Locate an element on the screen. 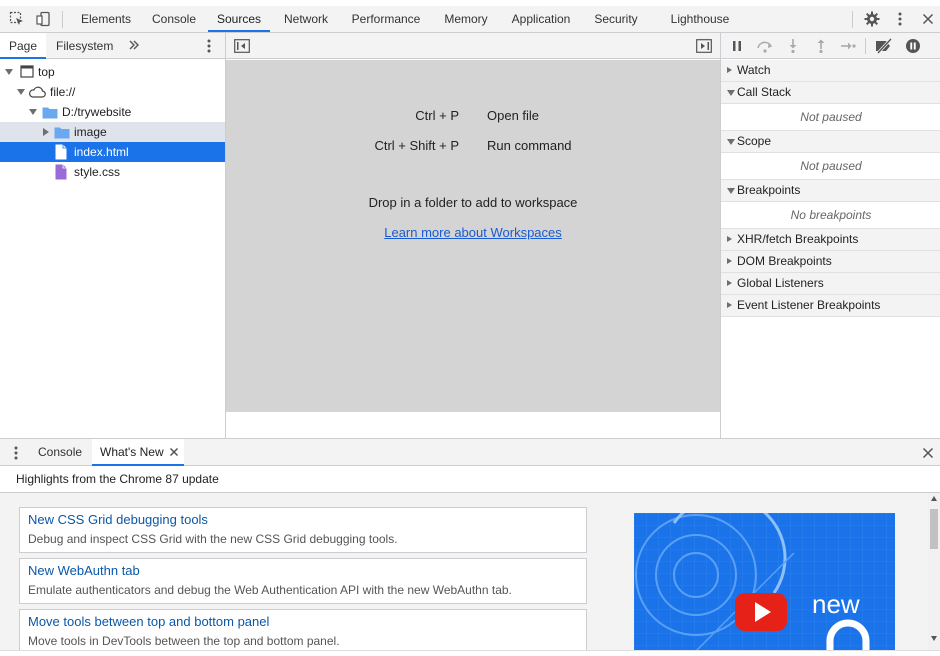  section-dom-breakpoints: DOM Breakpoints is located at coordinates (830, 262).